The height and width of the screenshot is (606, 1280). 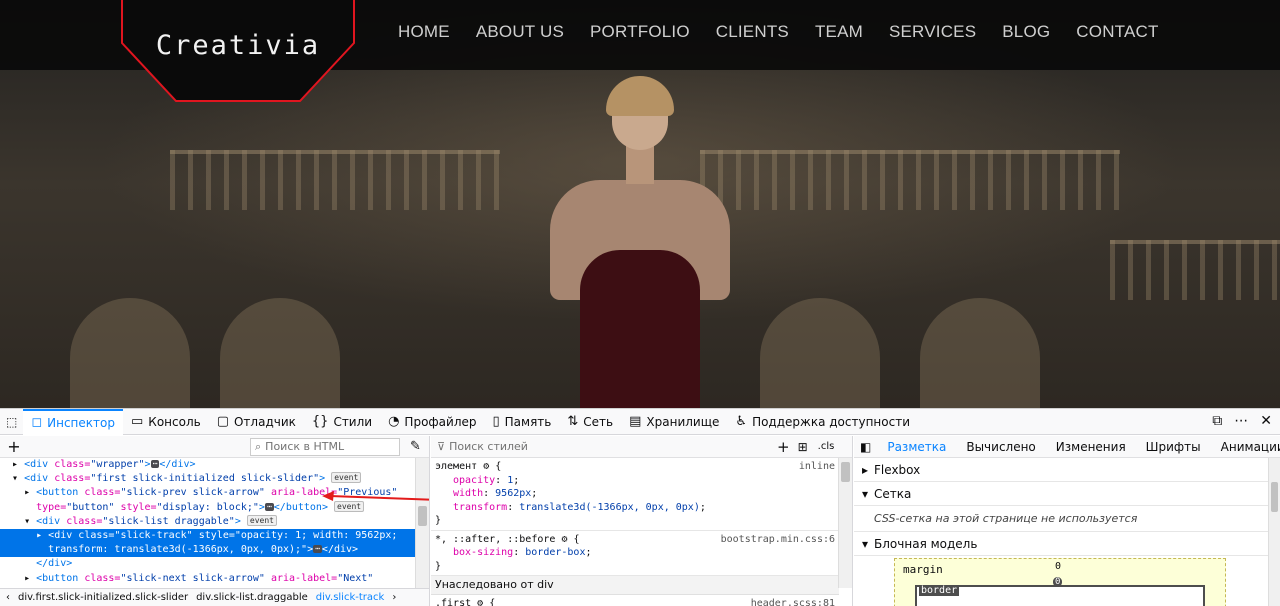 I want to click on breadcrumb-item-current: div.slick-track, so click(x=350, y=597).